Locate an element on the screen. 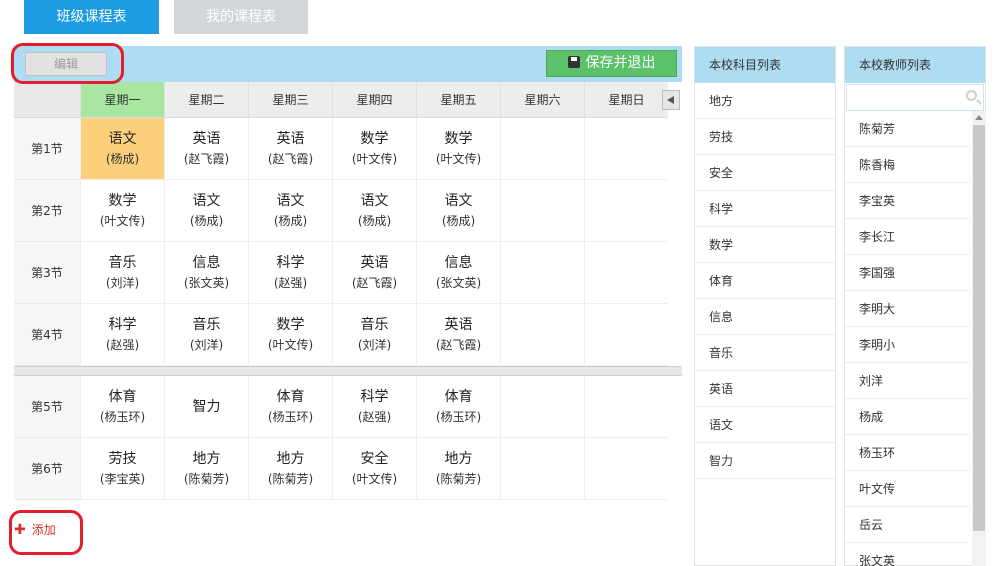  subject-list-item: 科学 is located at coordinates (765, 209).